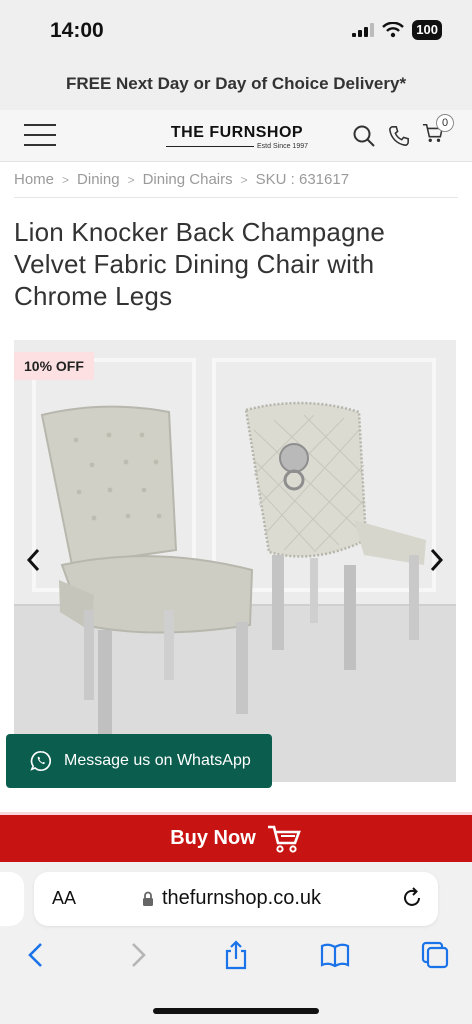 This screenshot has height=1024, width=472. What do you see at coordinates (282, 146) in the screenshot?
I see `logo-tagline: Estd Since 1997` at bounding box center [282, 146].